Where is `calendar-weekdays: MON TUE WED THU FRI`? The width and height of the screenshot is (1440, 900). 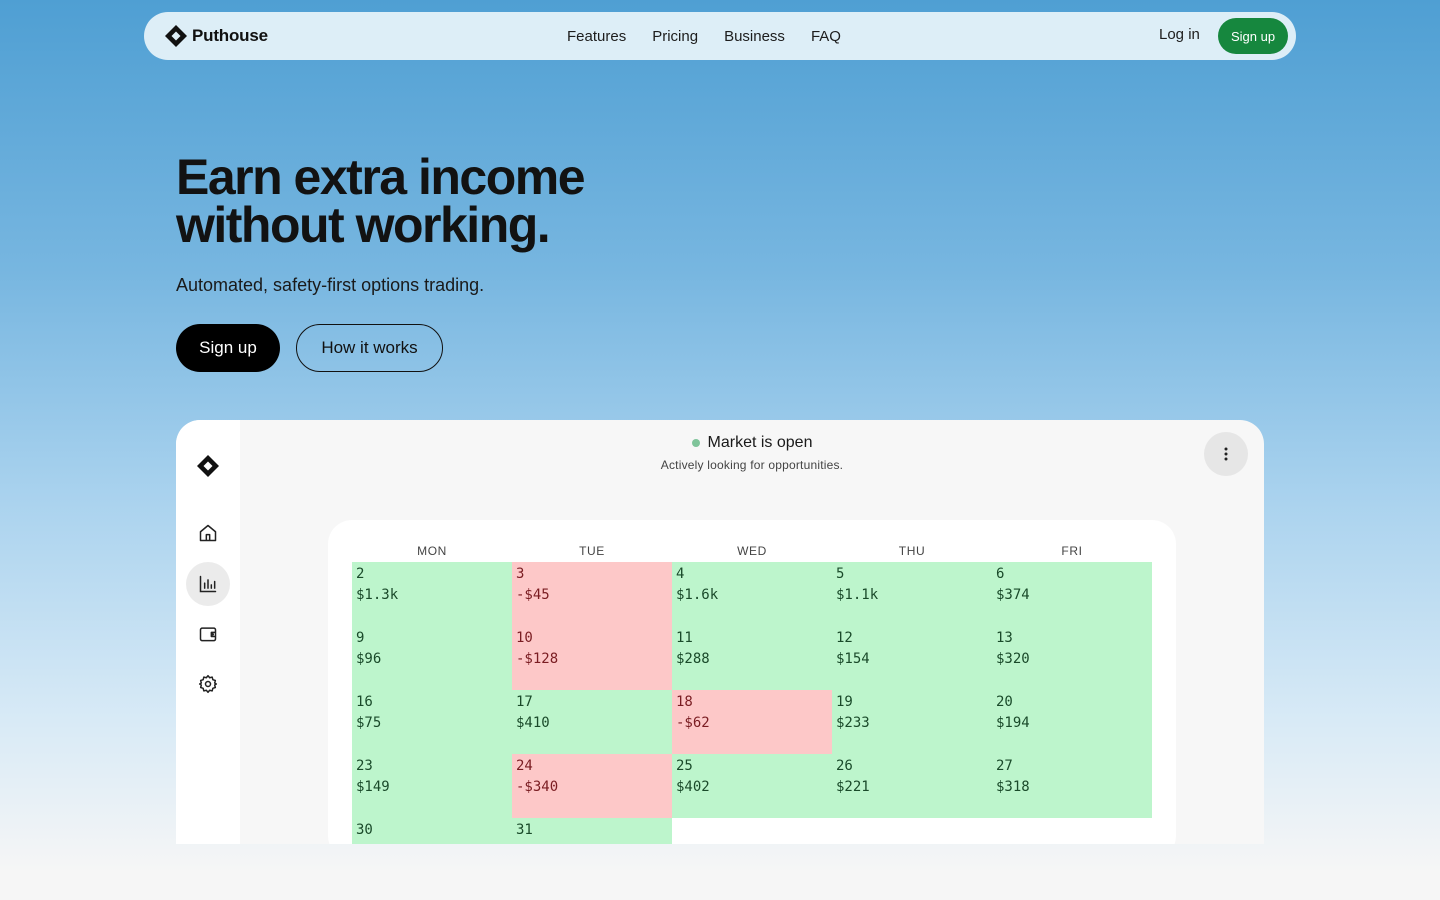
calendar-weekdays: MON TUE WED THU FRI is located at coordinates (752, 551).